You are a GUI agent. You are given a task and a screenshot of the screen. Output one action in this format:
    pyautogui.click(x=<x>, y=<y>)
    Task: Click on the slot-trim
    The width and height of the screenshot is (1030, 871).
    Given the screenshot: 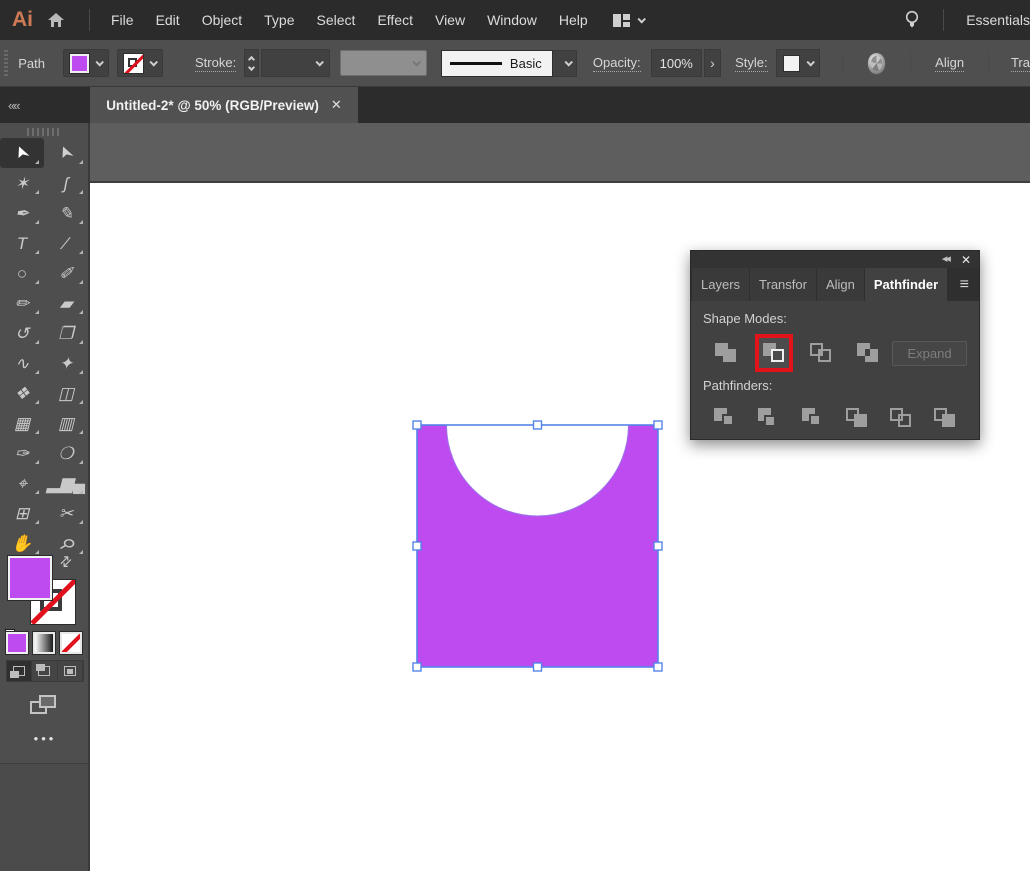 What is the action you would take?
    pyautogui.click(x=769, y=418)
    